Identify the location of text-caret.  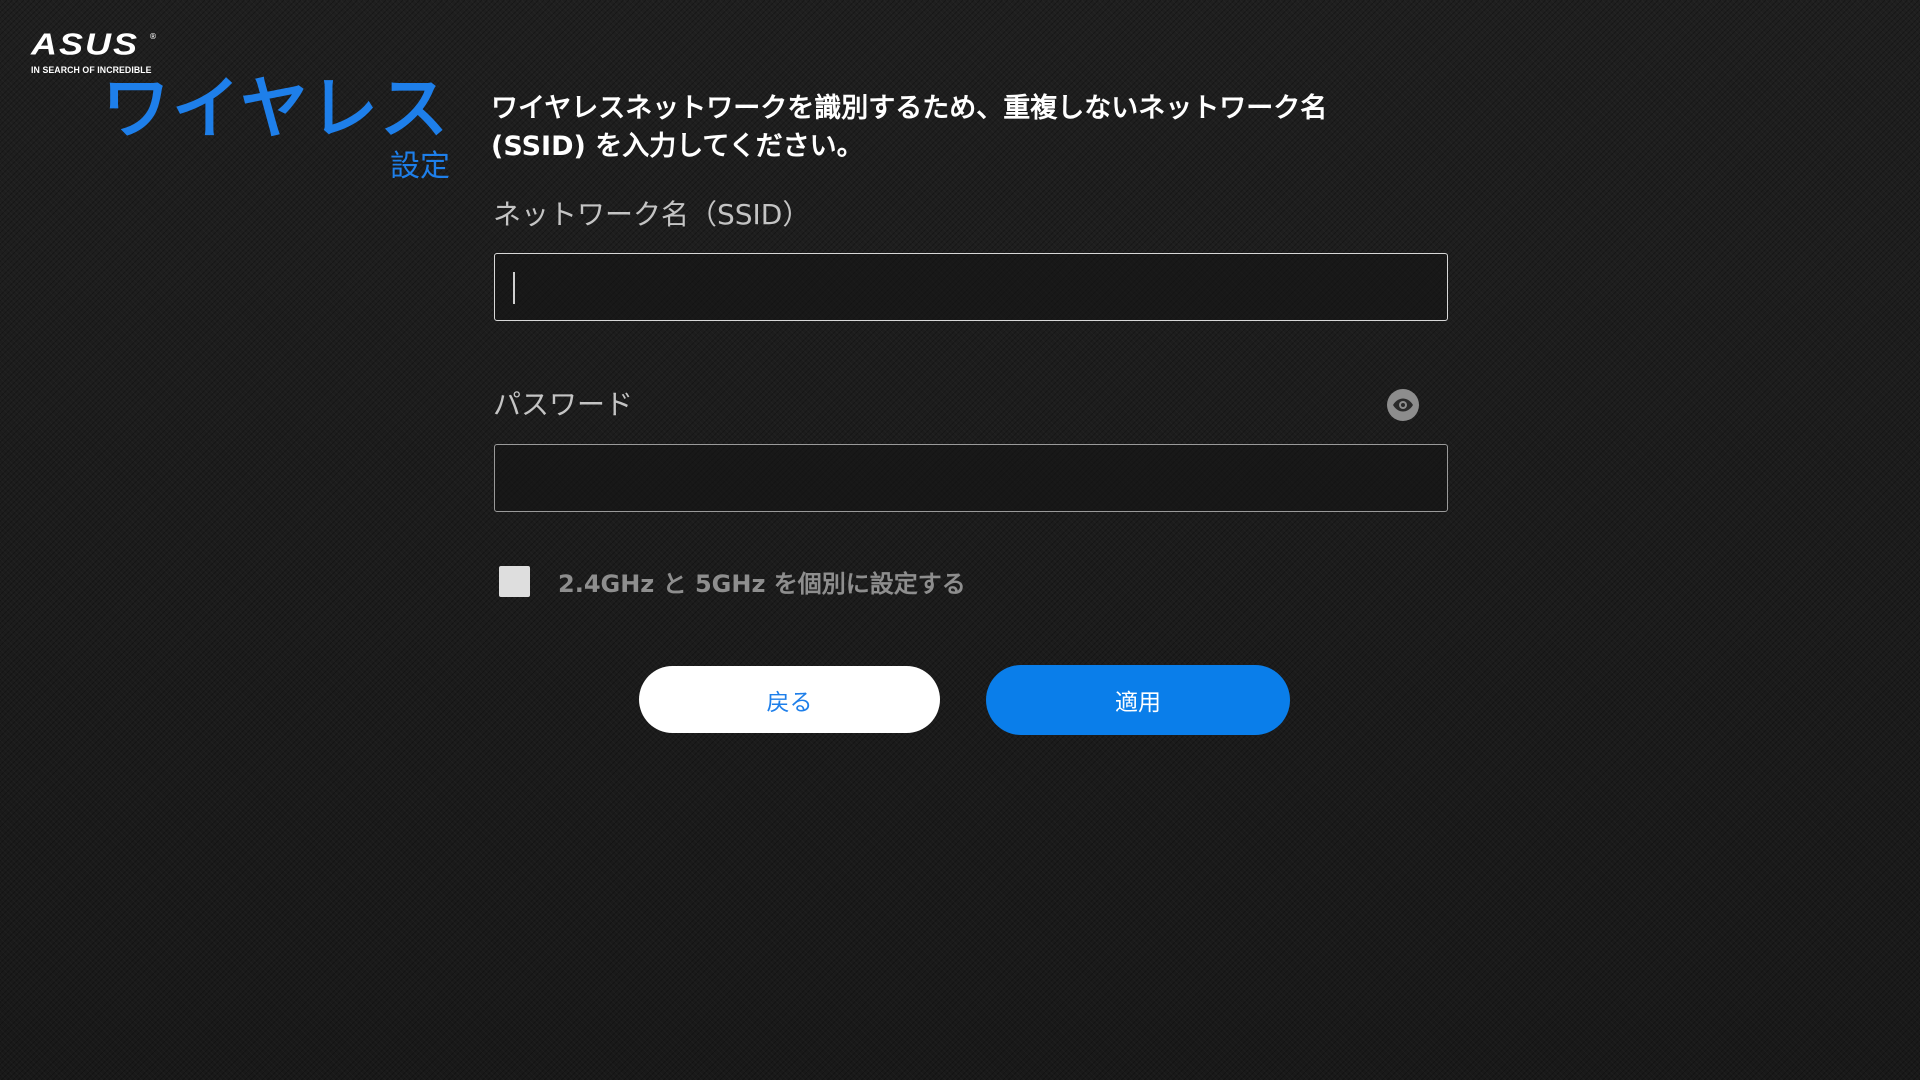
(514, 288).